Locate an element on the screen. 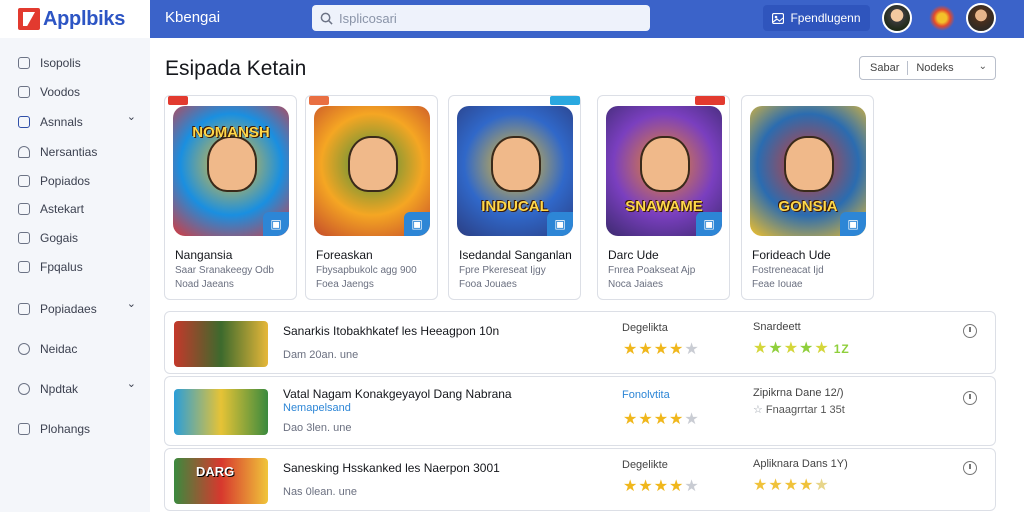 The image size is (1024, 512). app-icon-art: SNAWAME ▣ is located at coordinates (664, 171).